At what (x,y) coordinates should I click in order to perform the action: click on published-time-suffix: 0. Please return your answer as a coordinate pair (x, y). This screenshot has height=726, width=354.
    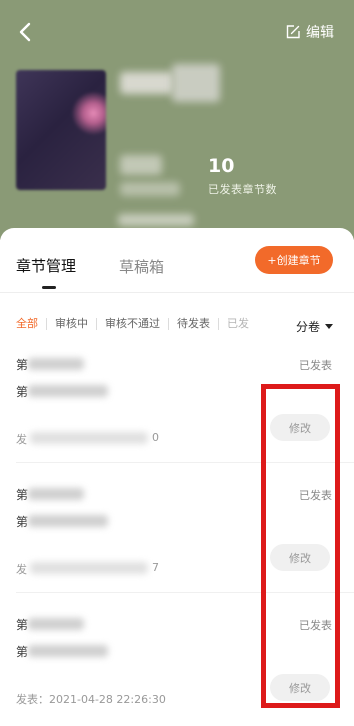
    Looking at the image, I should click on (155, 437).